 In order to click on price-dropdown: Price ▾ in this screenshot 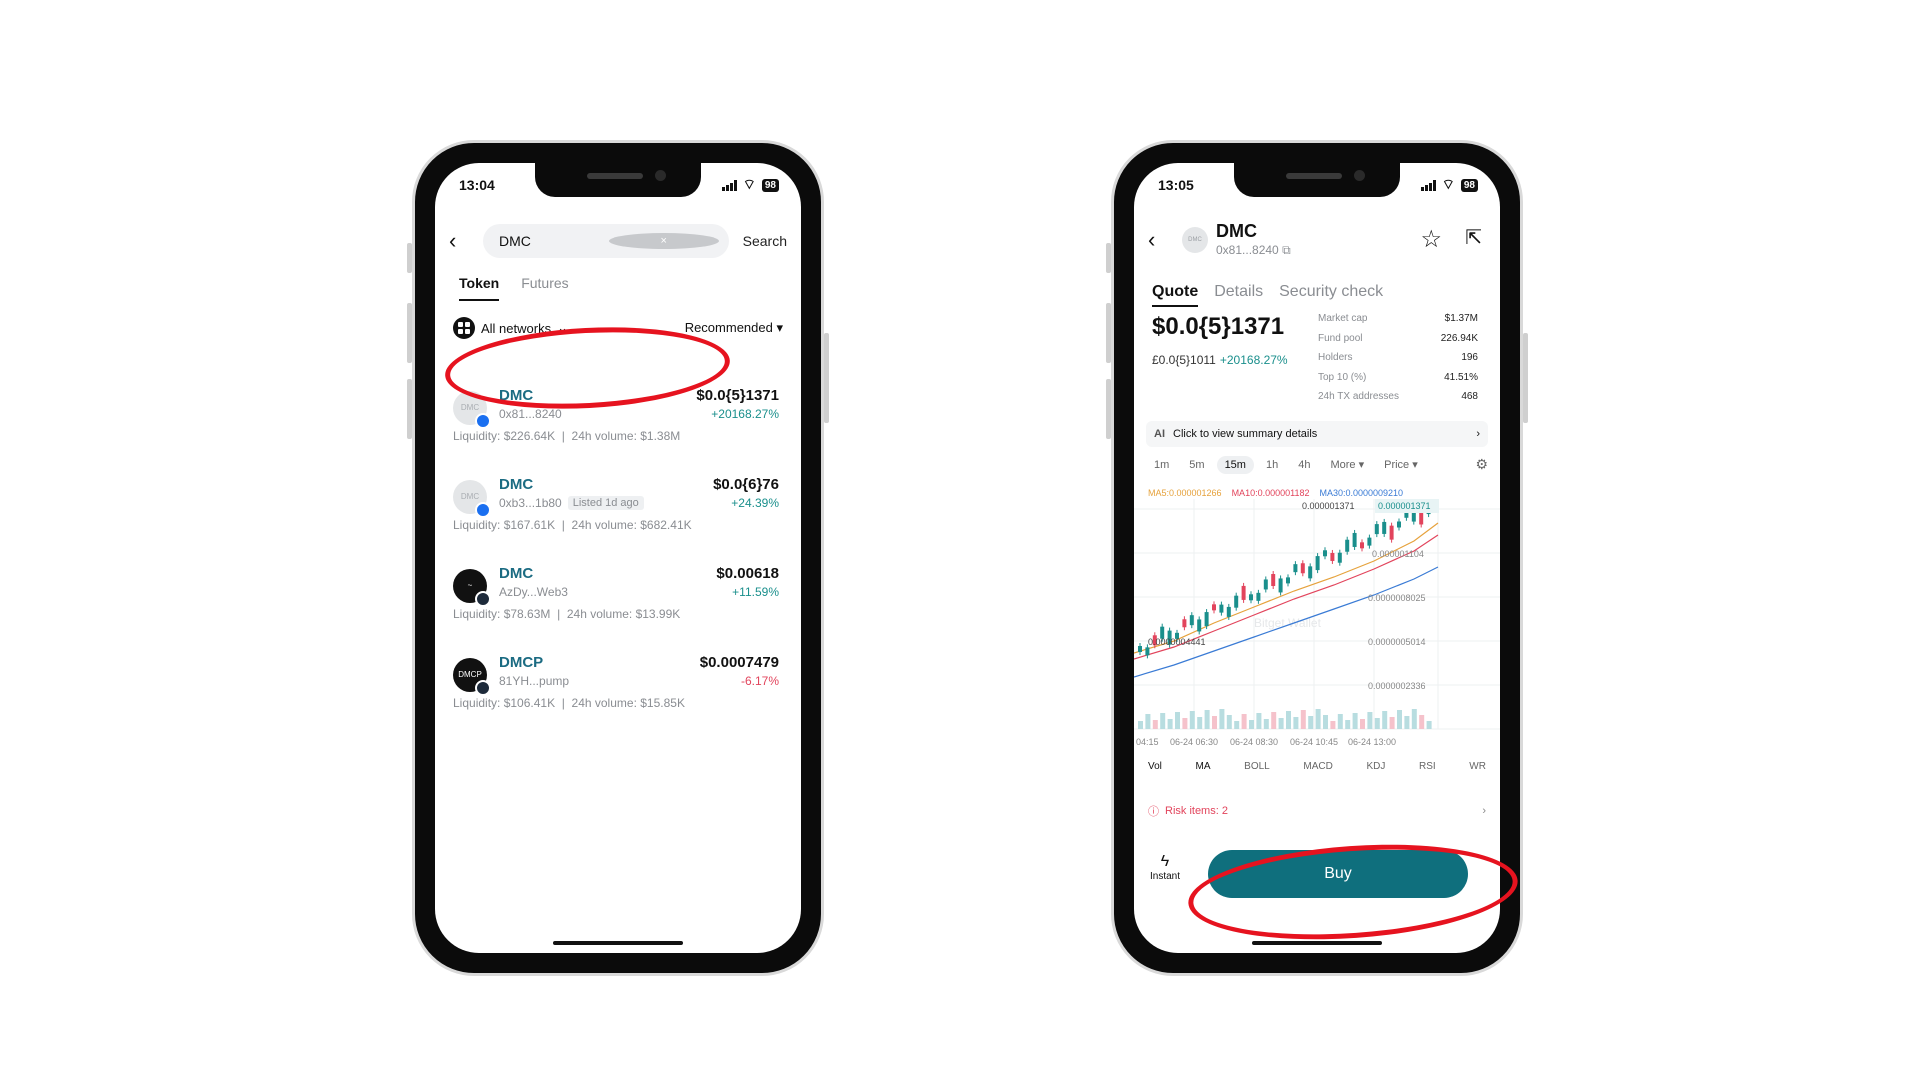, I will do `click(1401, 464)`.